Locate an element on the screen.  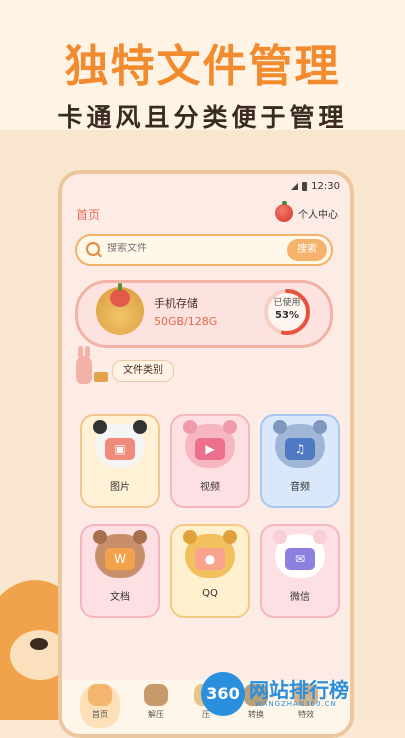
category-tile-images: ▣ 图片 is located at coordinates (120, 461).